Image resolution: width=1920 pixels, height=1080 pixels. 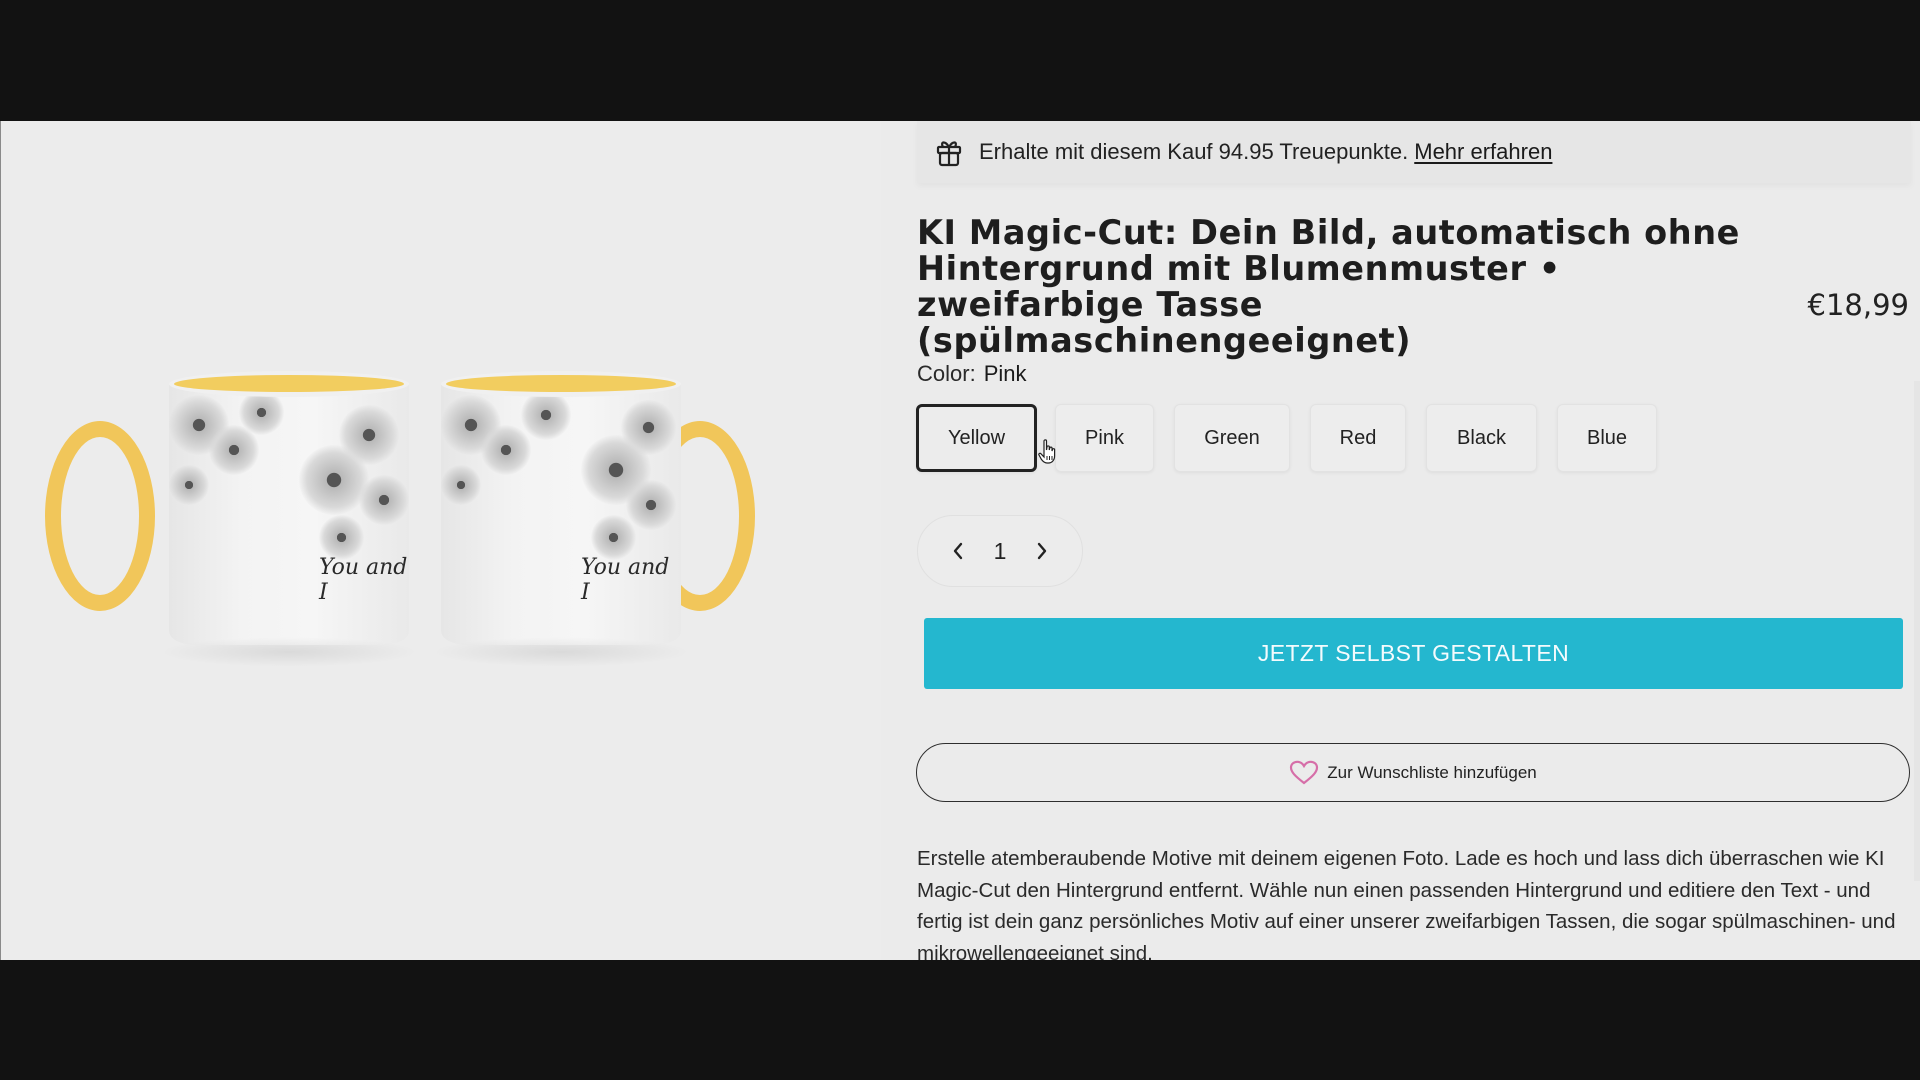 What do you see at coordinates (1358, 438) in the screenshot?
I see `color-option-red: Red` at bounding box center [1358, 438].